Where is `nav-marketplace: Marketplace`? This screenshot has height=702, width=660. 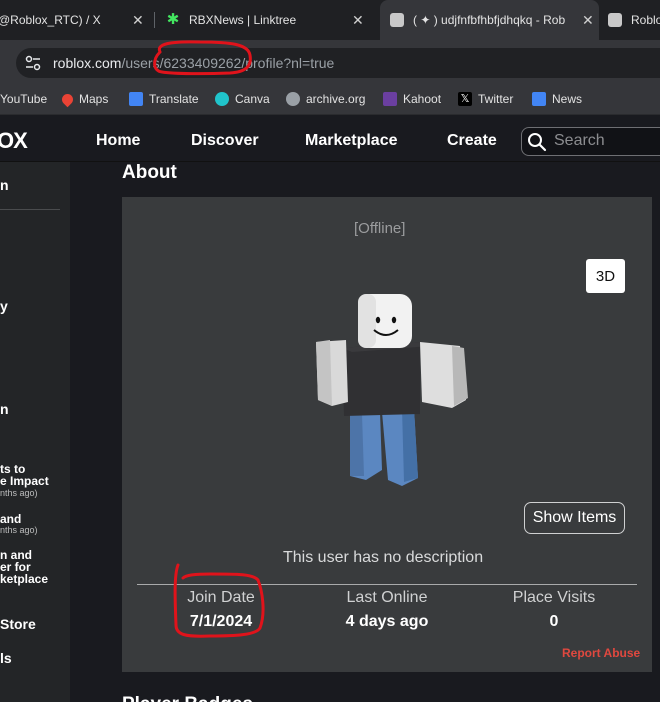
nav-marketplace: Marketplace is located at coordinates (351, 141).